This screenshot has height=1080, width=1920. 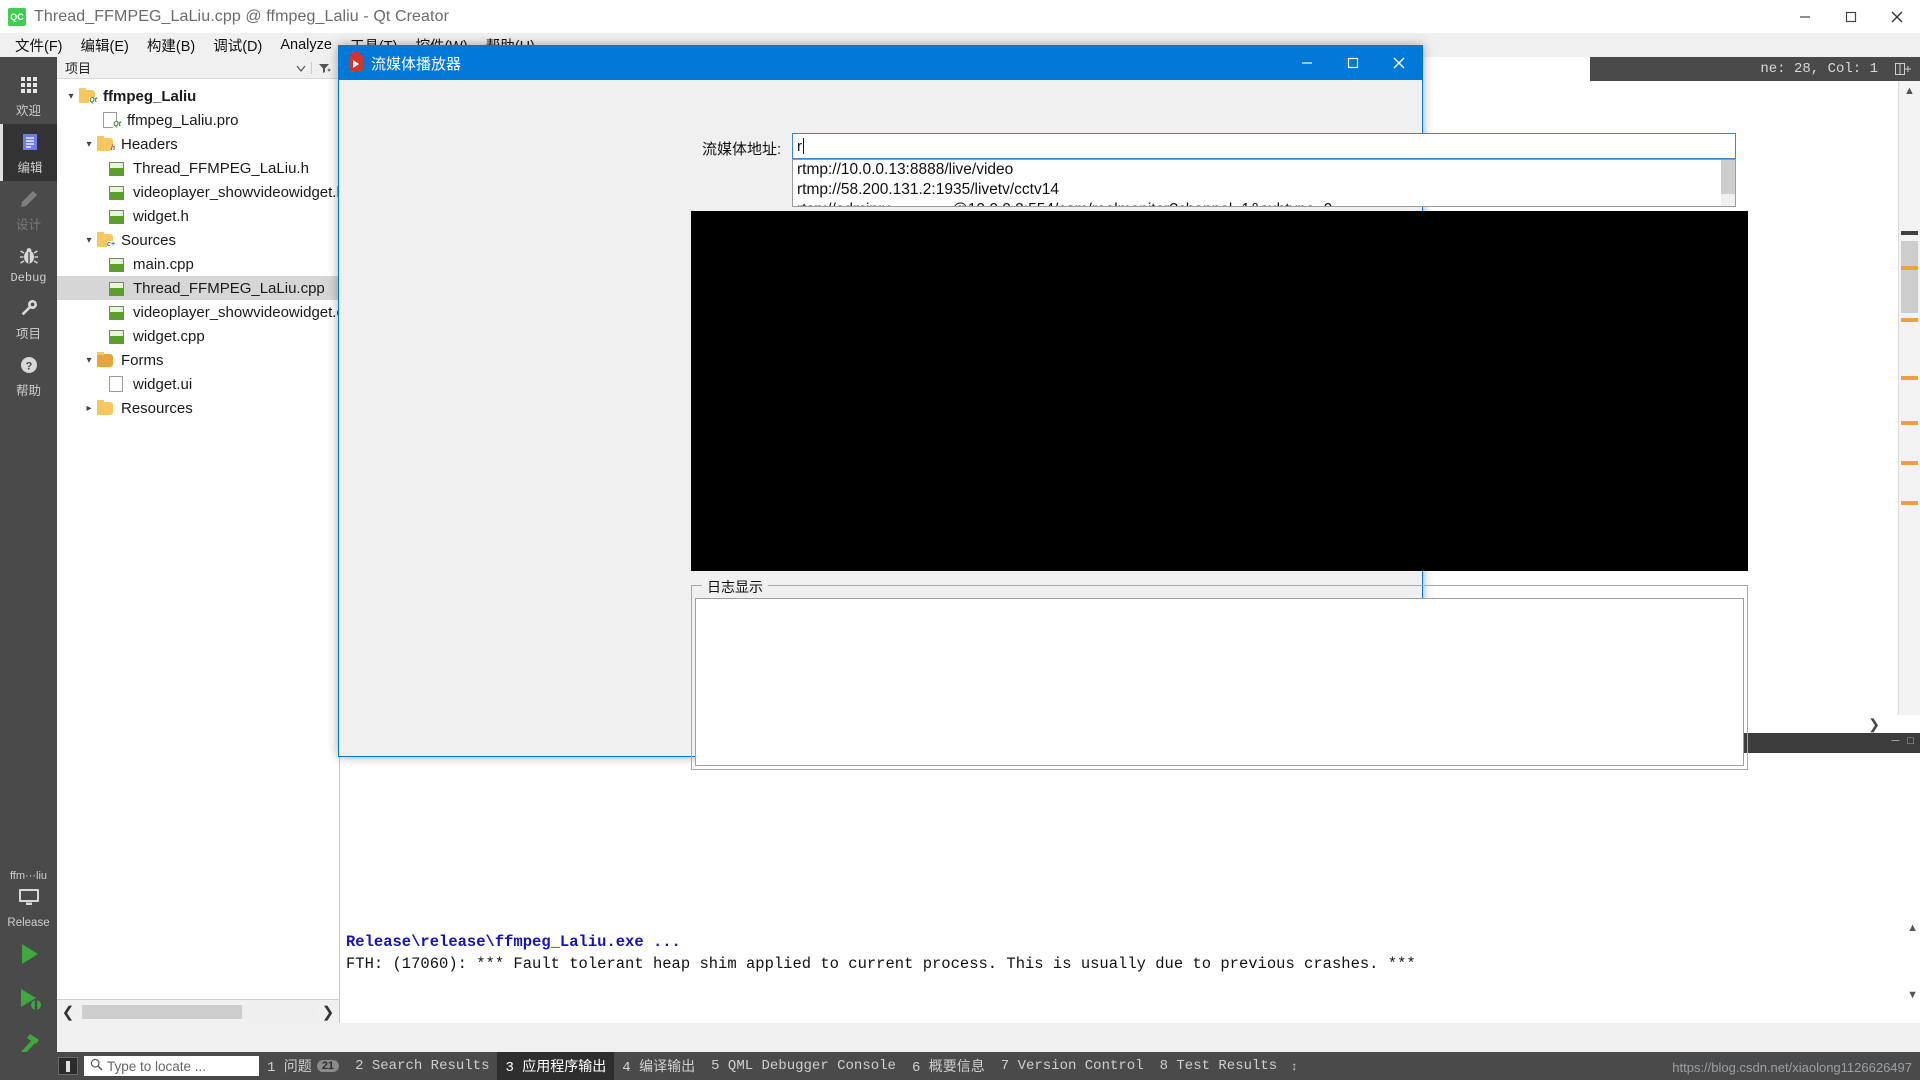 I want to click on status-tab-search-results: 2 Search Results, so click(x=422, y=1066).